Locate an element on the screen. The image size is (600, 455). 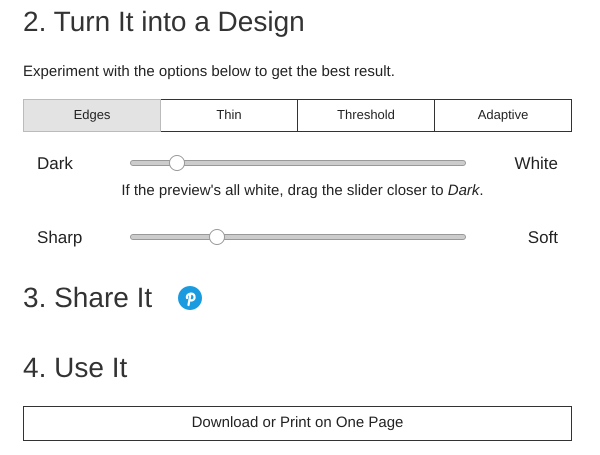
option-tab: Thin is located at coordinates (229, 115).